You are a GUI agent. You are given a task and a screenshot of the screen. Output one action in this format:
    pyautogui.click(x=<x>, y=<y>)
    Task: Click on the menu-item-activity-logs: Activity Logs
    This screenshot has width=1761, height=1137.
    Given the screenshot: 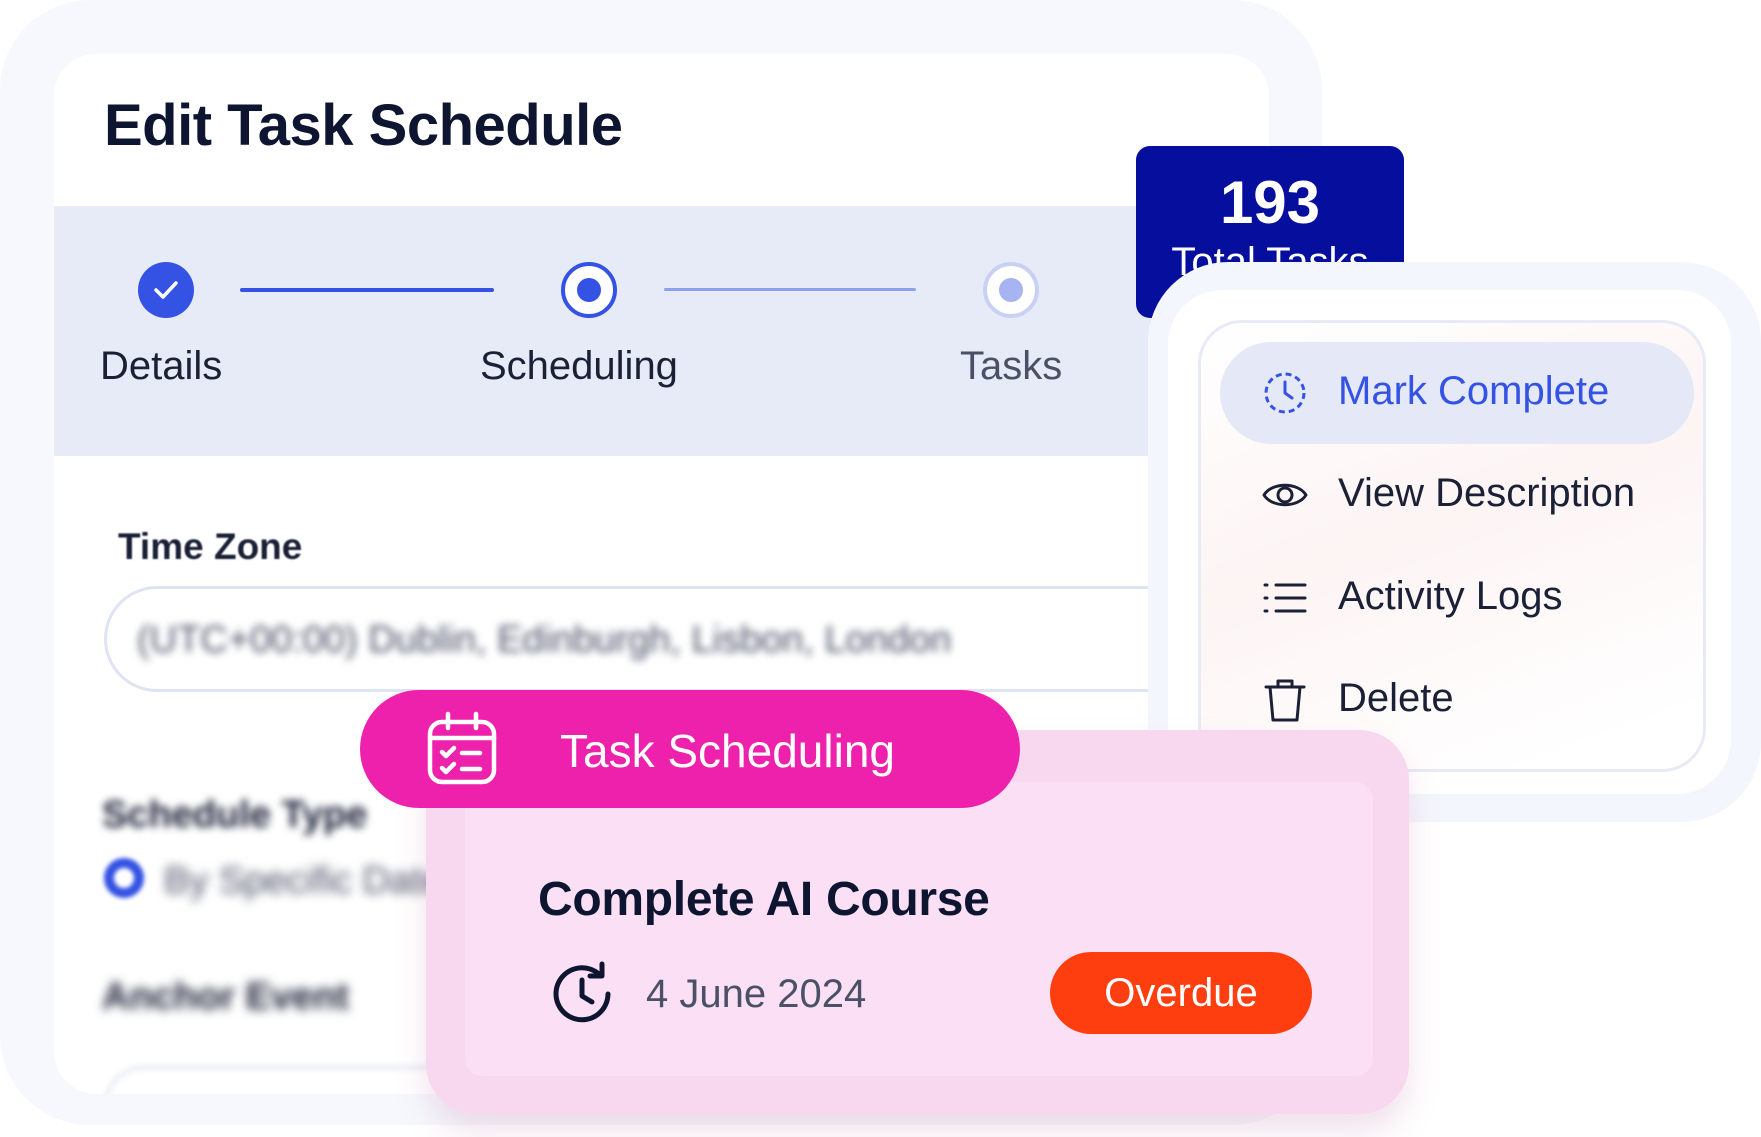 What is the action you would take?
    pyautogui.click(x=1457, y=598)
    